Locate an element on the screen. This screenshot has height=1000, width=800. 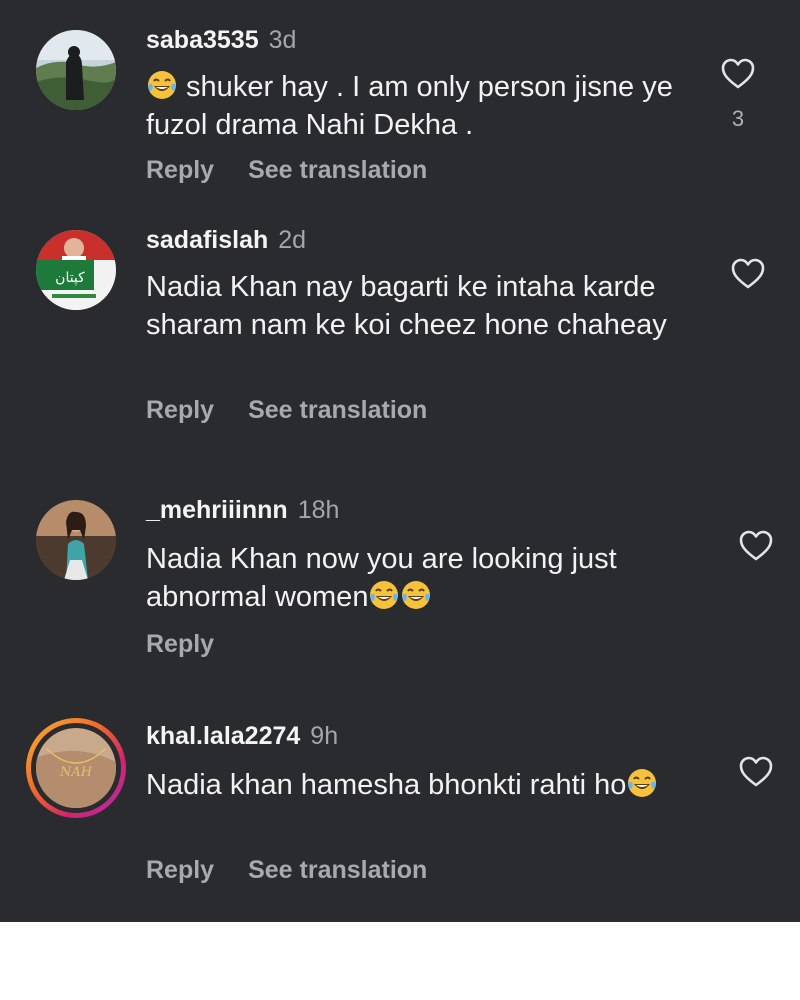
avatar-photo-badge: کپتان is located at coordinates (76, 270).